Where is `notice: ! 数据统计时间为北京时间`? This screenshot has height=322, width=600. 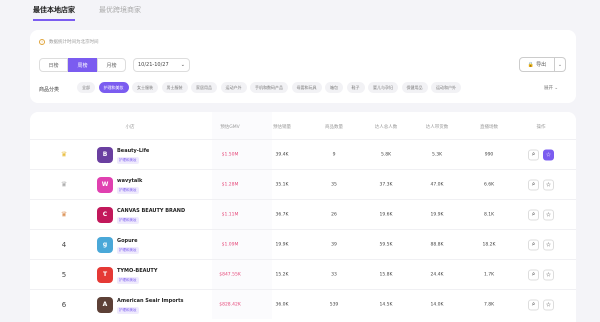
notice: ! 数据统计时间为北京时间 is located at coordinates (69, 42).